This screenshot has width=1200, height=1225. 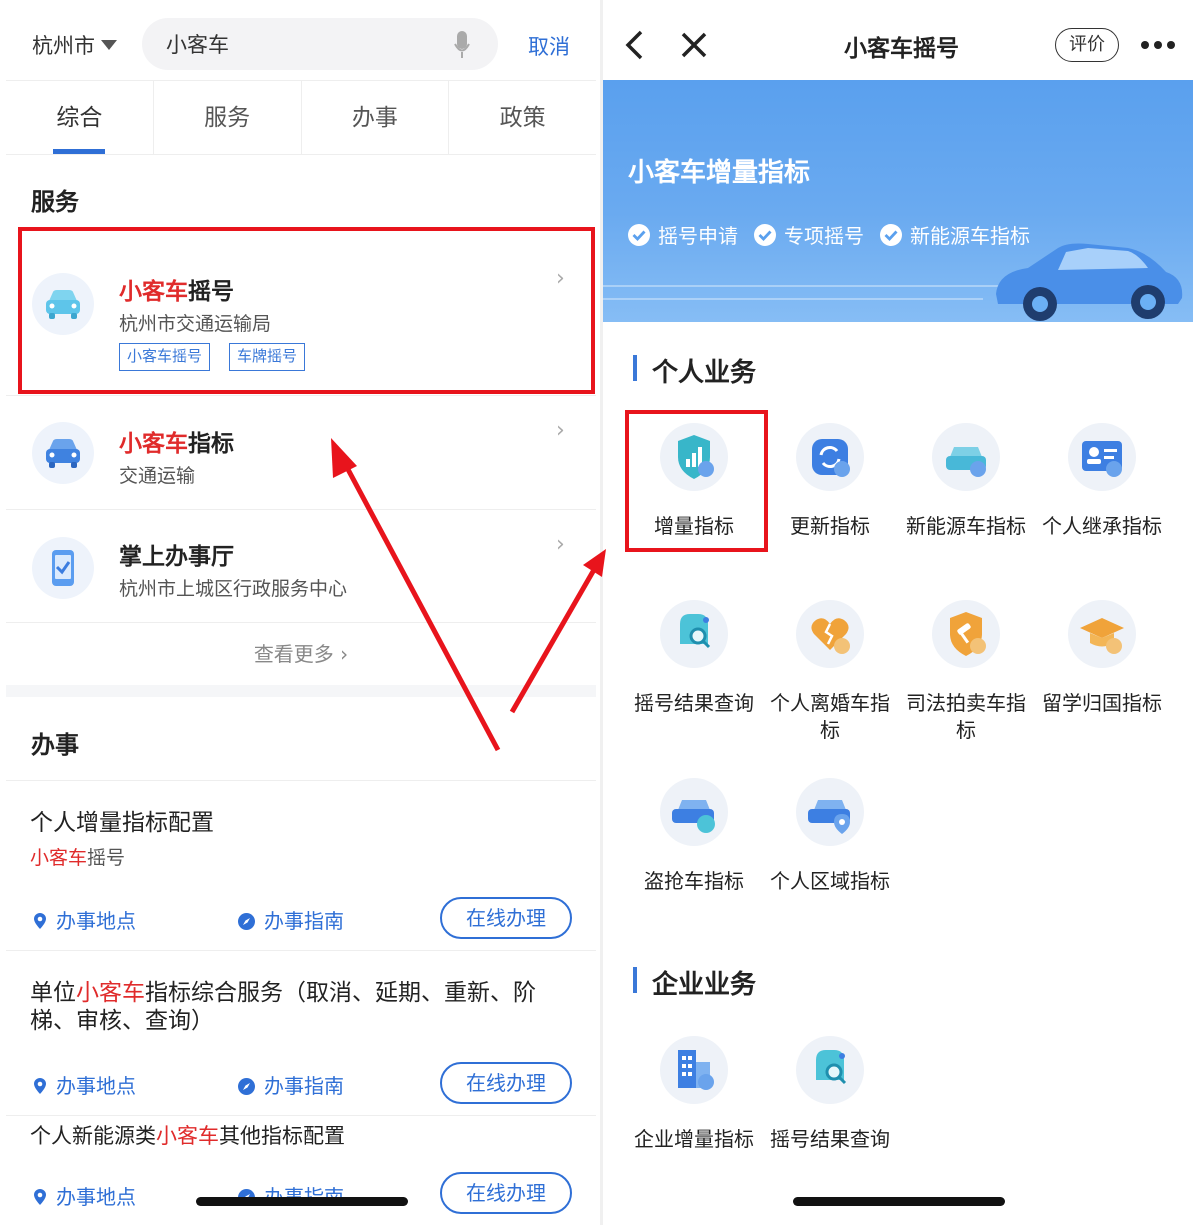 What do you see at coordinates (63, 568) in the screenshot?
I see `phone-check-icon` at bounding box center [63, 568].